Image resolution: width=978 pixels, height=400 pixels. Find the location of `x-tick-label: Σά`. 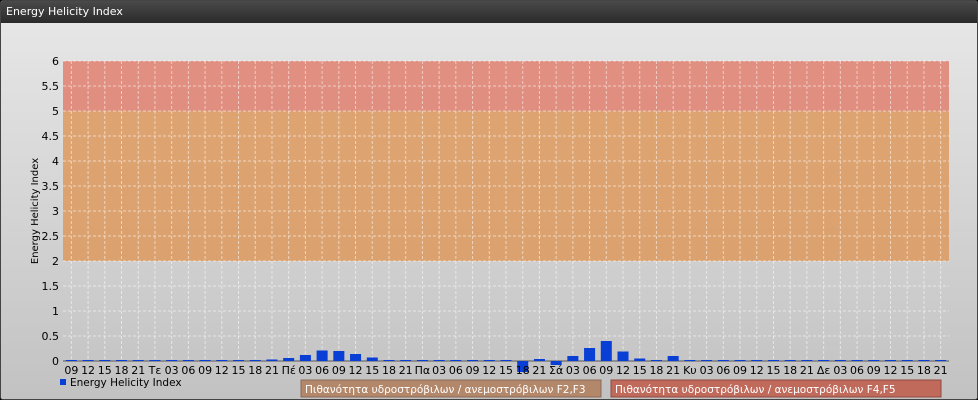

x-tick-label: Σά is located at coordinates (556, 370).